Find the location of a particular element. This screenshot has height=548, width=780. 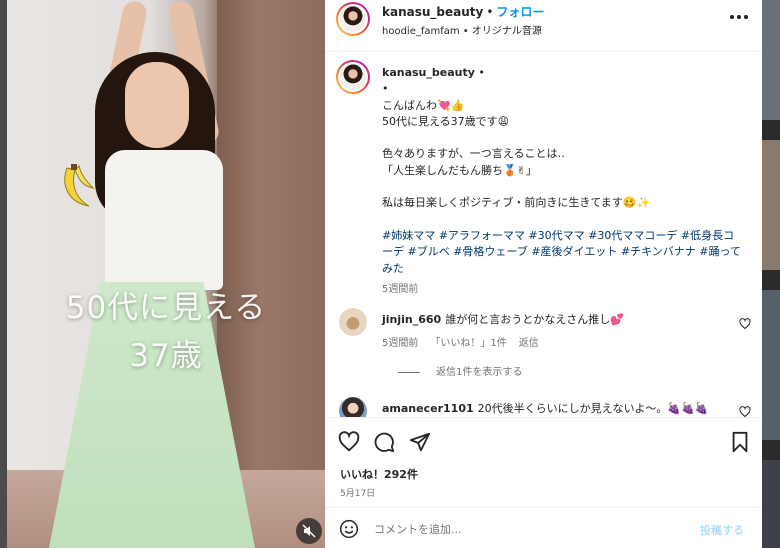

caption-line: 私は毎日楽しくポジティブ・前向きに生きてます🥴✨ is located at coordinates (516, 203).